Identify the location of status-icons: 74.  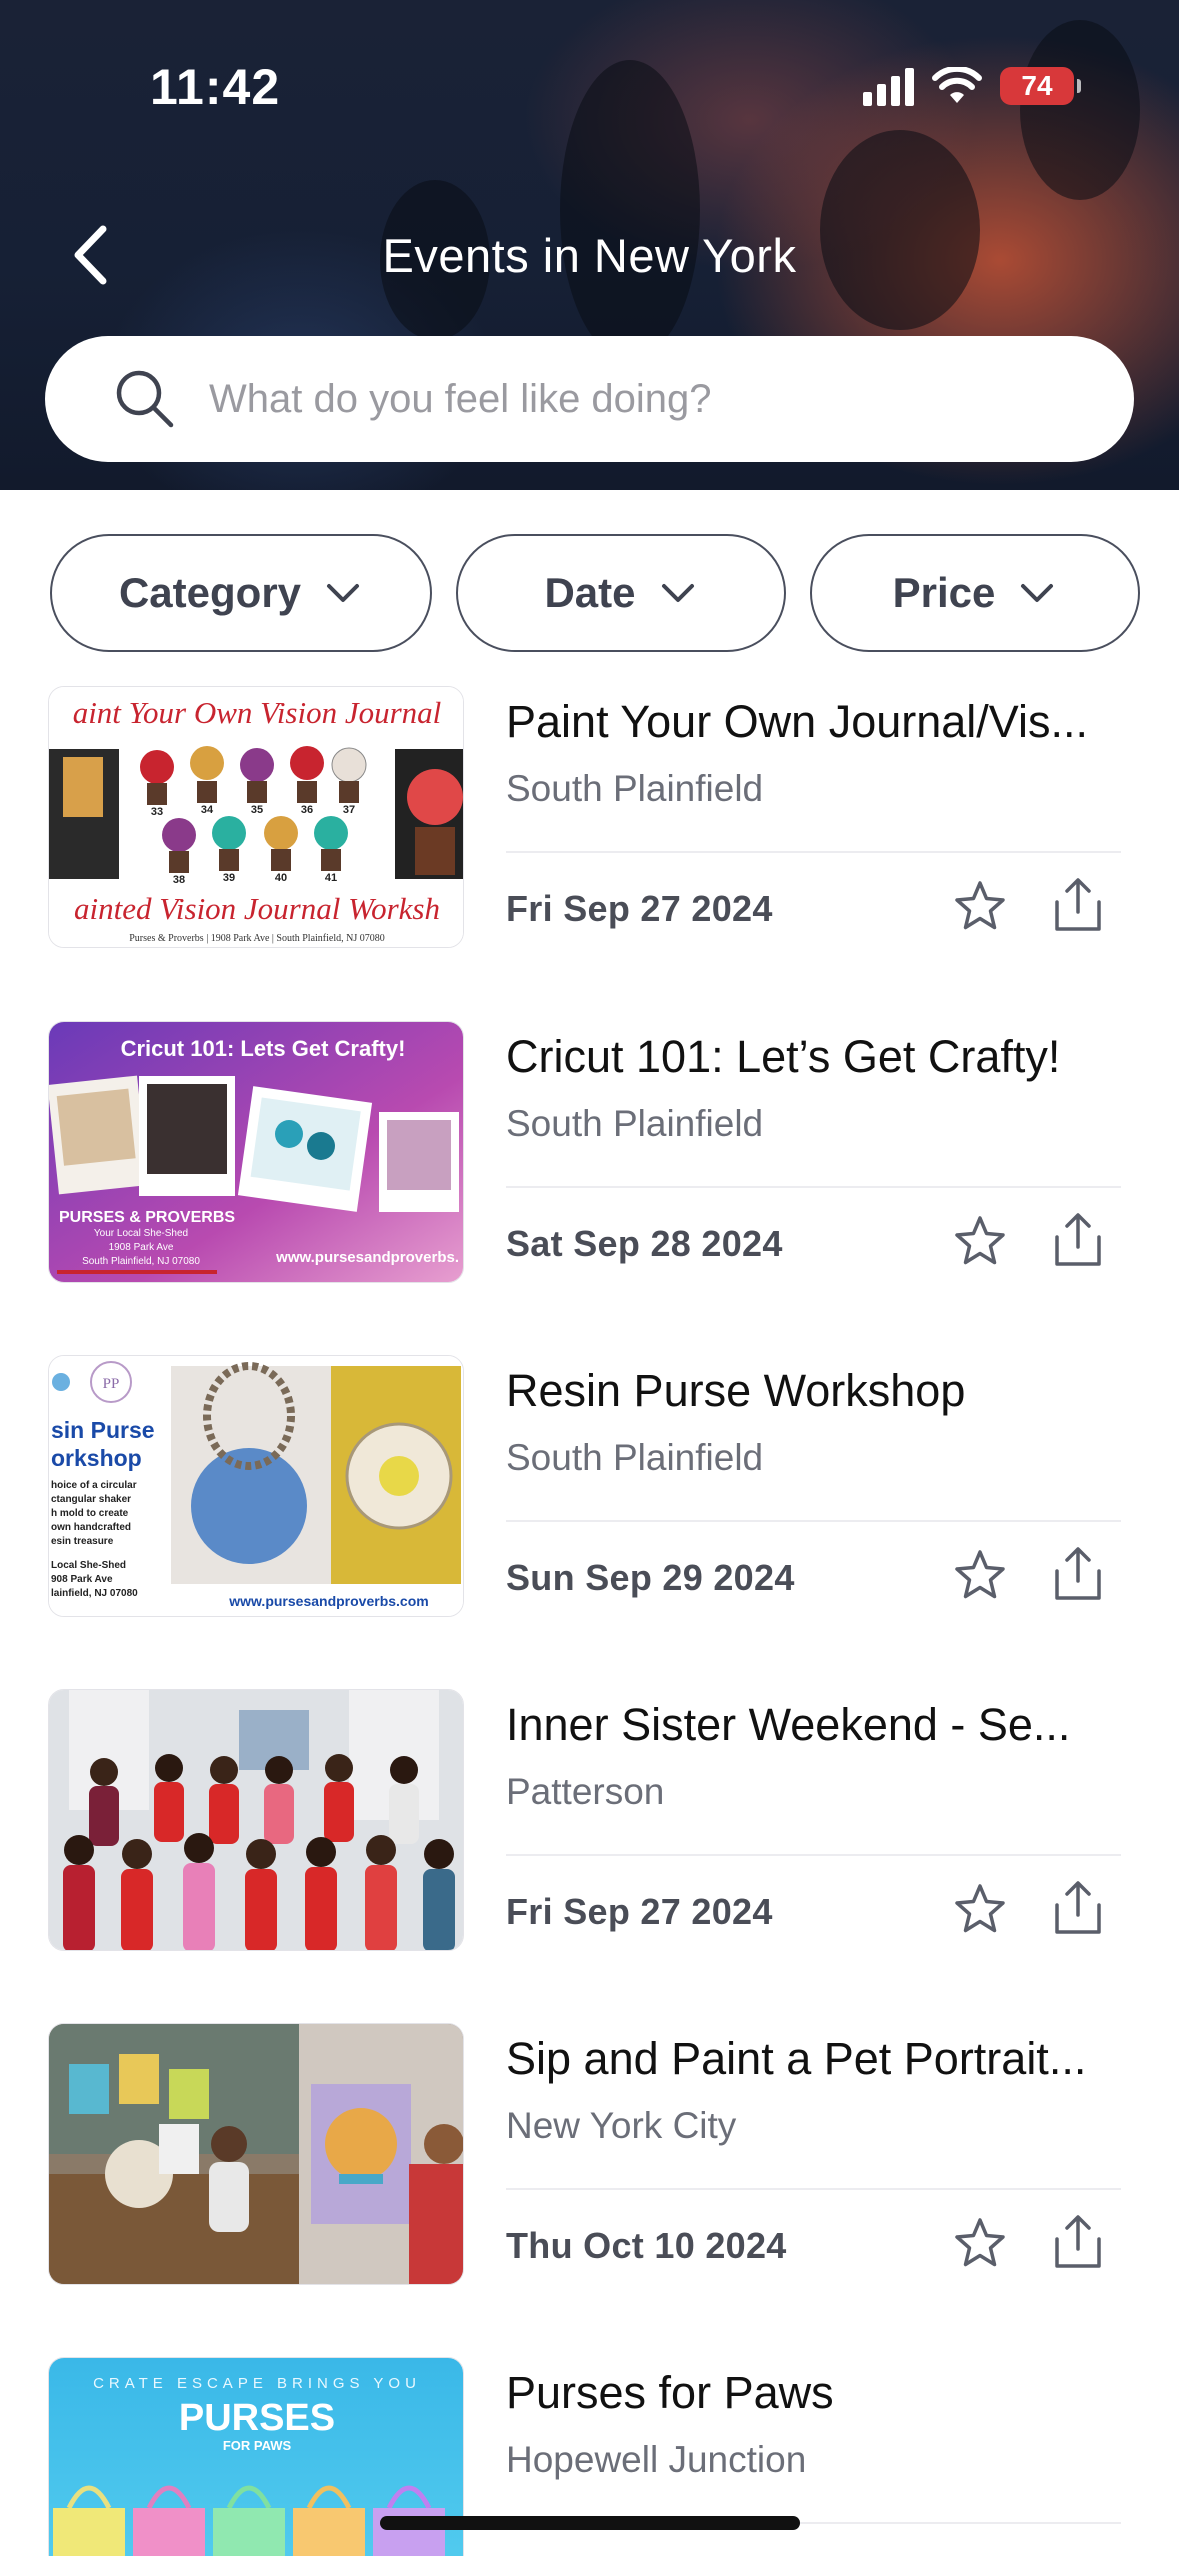
(972, 86).